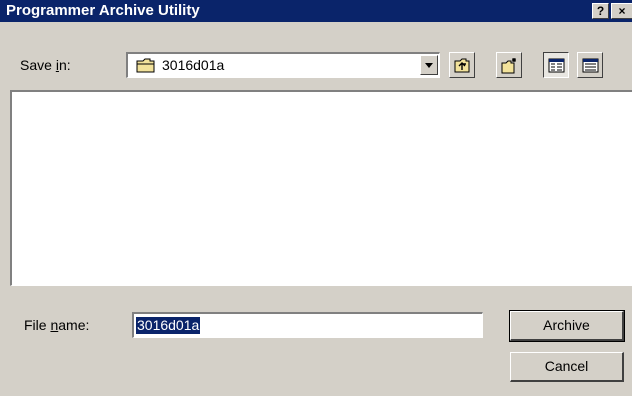 The image size is (632, 396). I want to click on list-view-button, so click(556, 65).